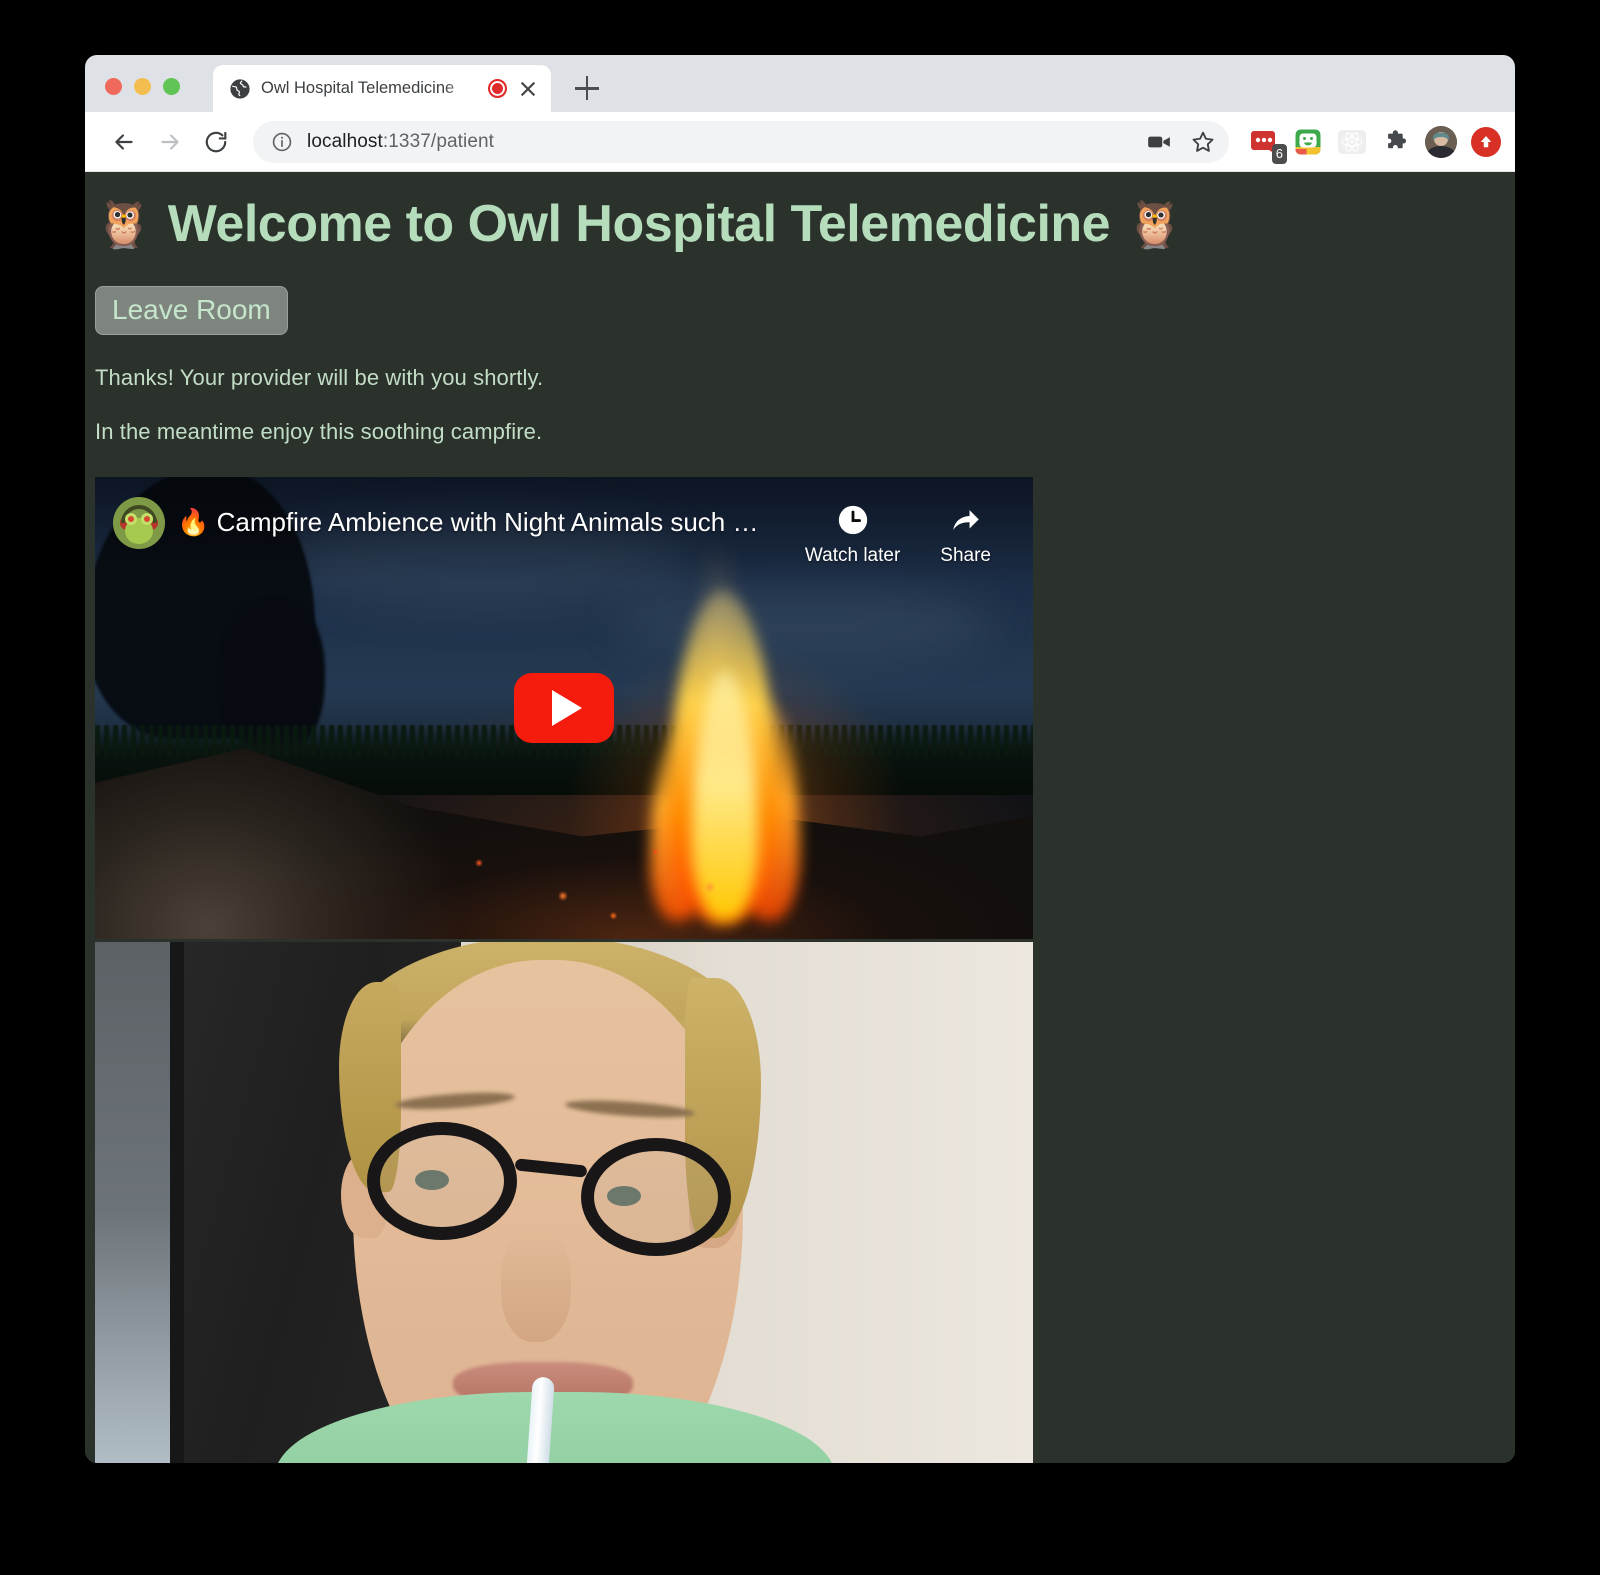 The width and height of the screenshot is (1600, 1575). Describe the element at coordinates (536, 1287) in the screenshot. I see `nose` at that location.